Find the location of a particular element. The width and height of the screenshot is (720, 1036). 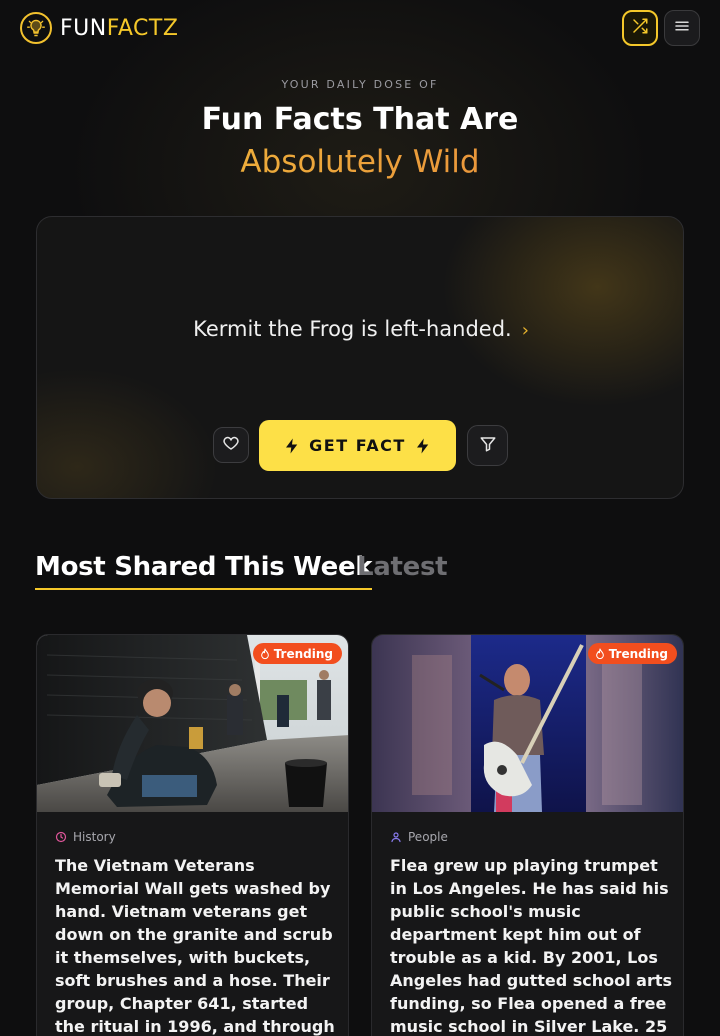

logo-text: FUNFACTZ is located at coordinates (119, 28).